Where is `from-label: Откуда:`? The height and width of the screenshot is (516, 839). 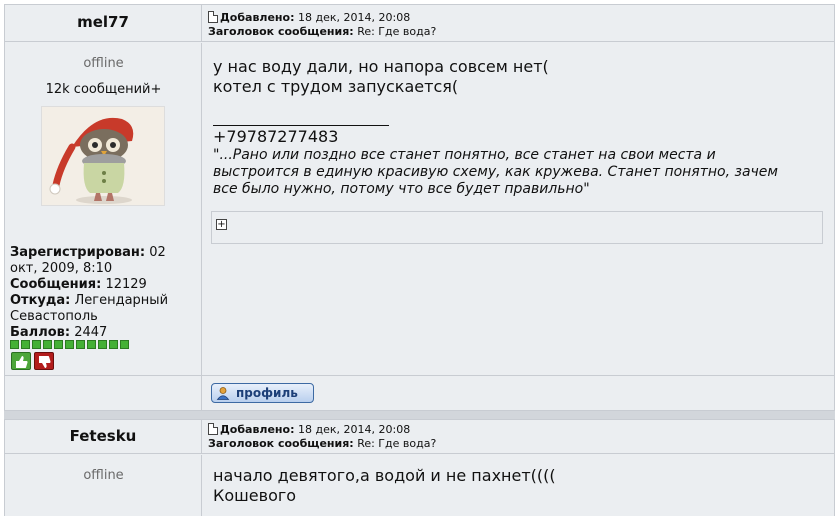
from-label: Откуда: is located at coordinates (40, 300).